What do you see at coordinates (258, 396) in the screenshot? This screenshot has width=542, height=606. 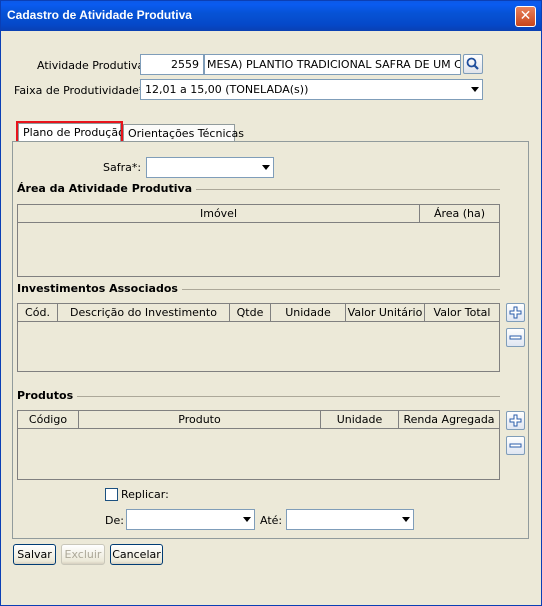 I see `section-divider` at bounding box center [258, 396].